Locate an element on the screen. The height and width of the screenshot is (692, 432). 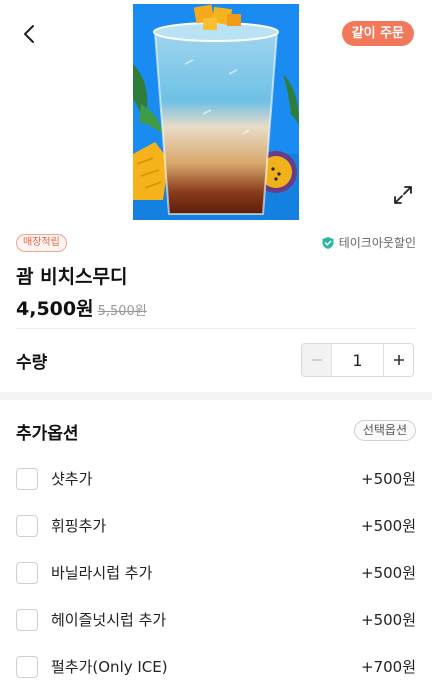
option-name: 바닐라시럽 추가 is located at coordinates (102, 573).